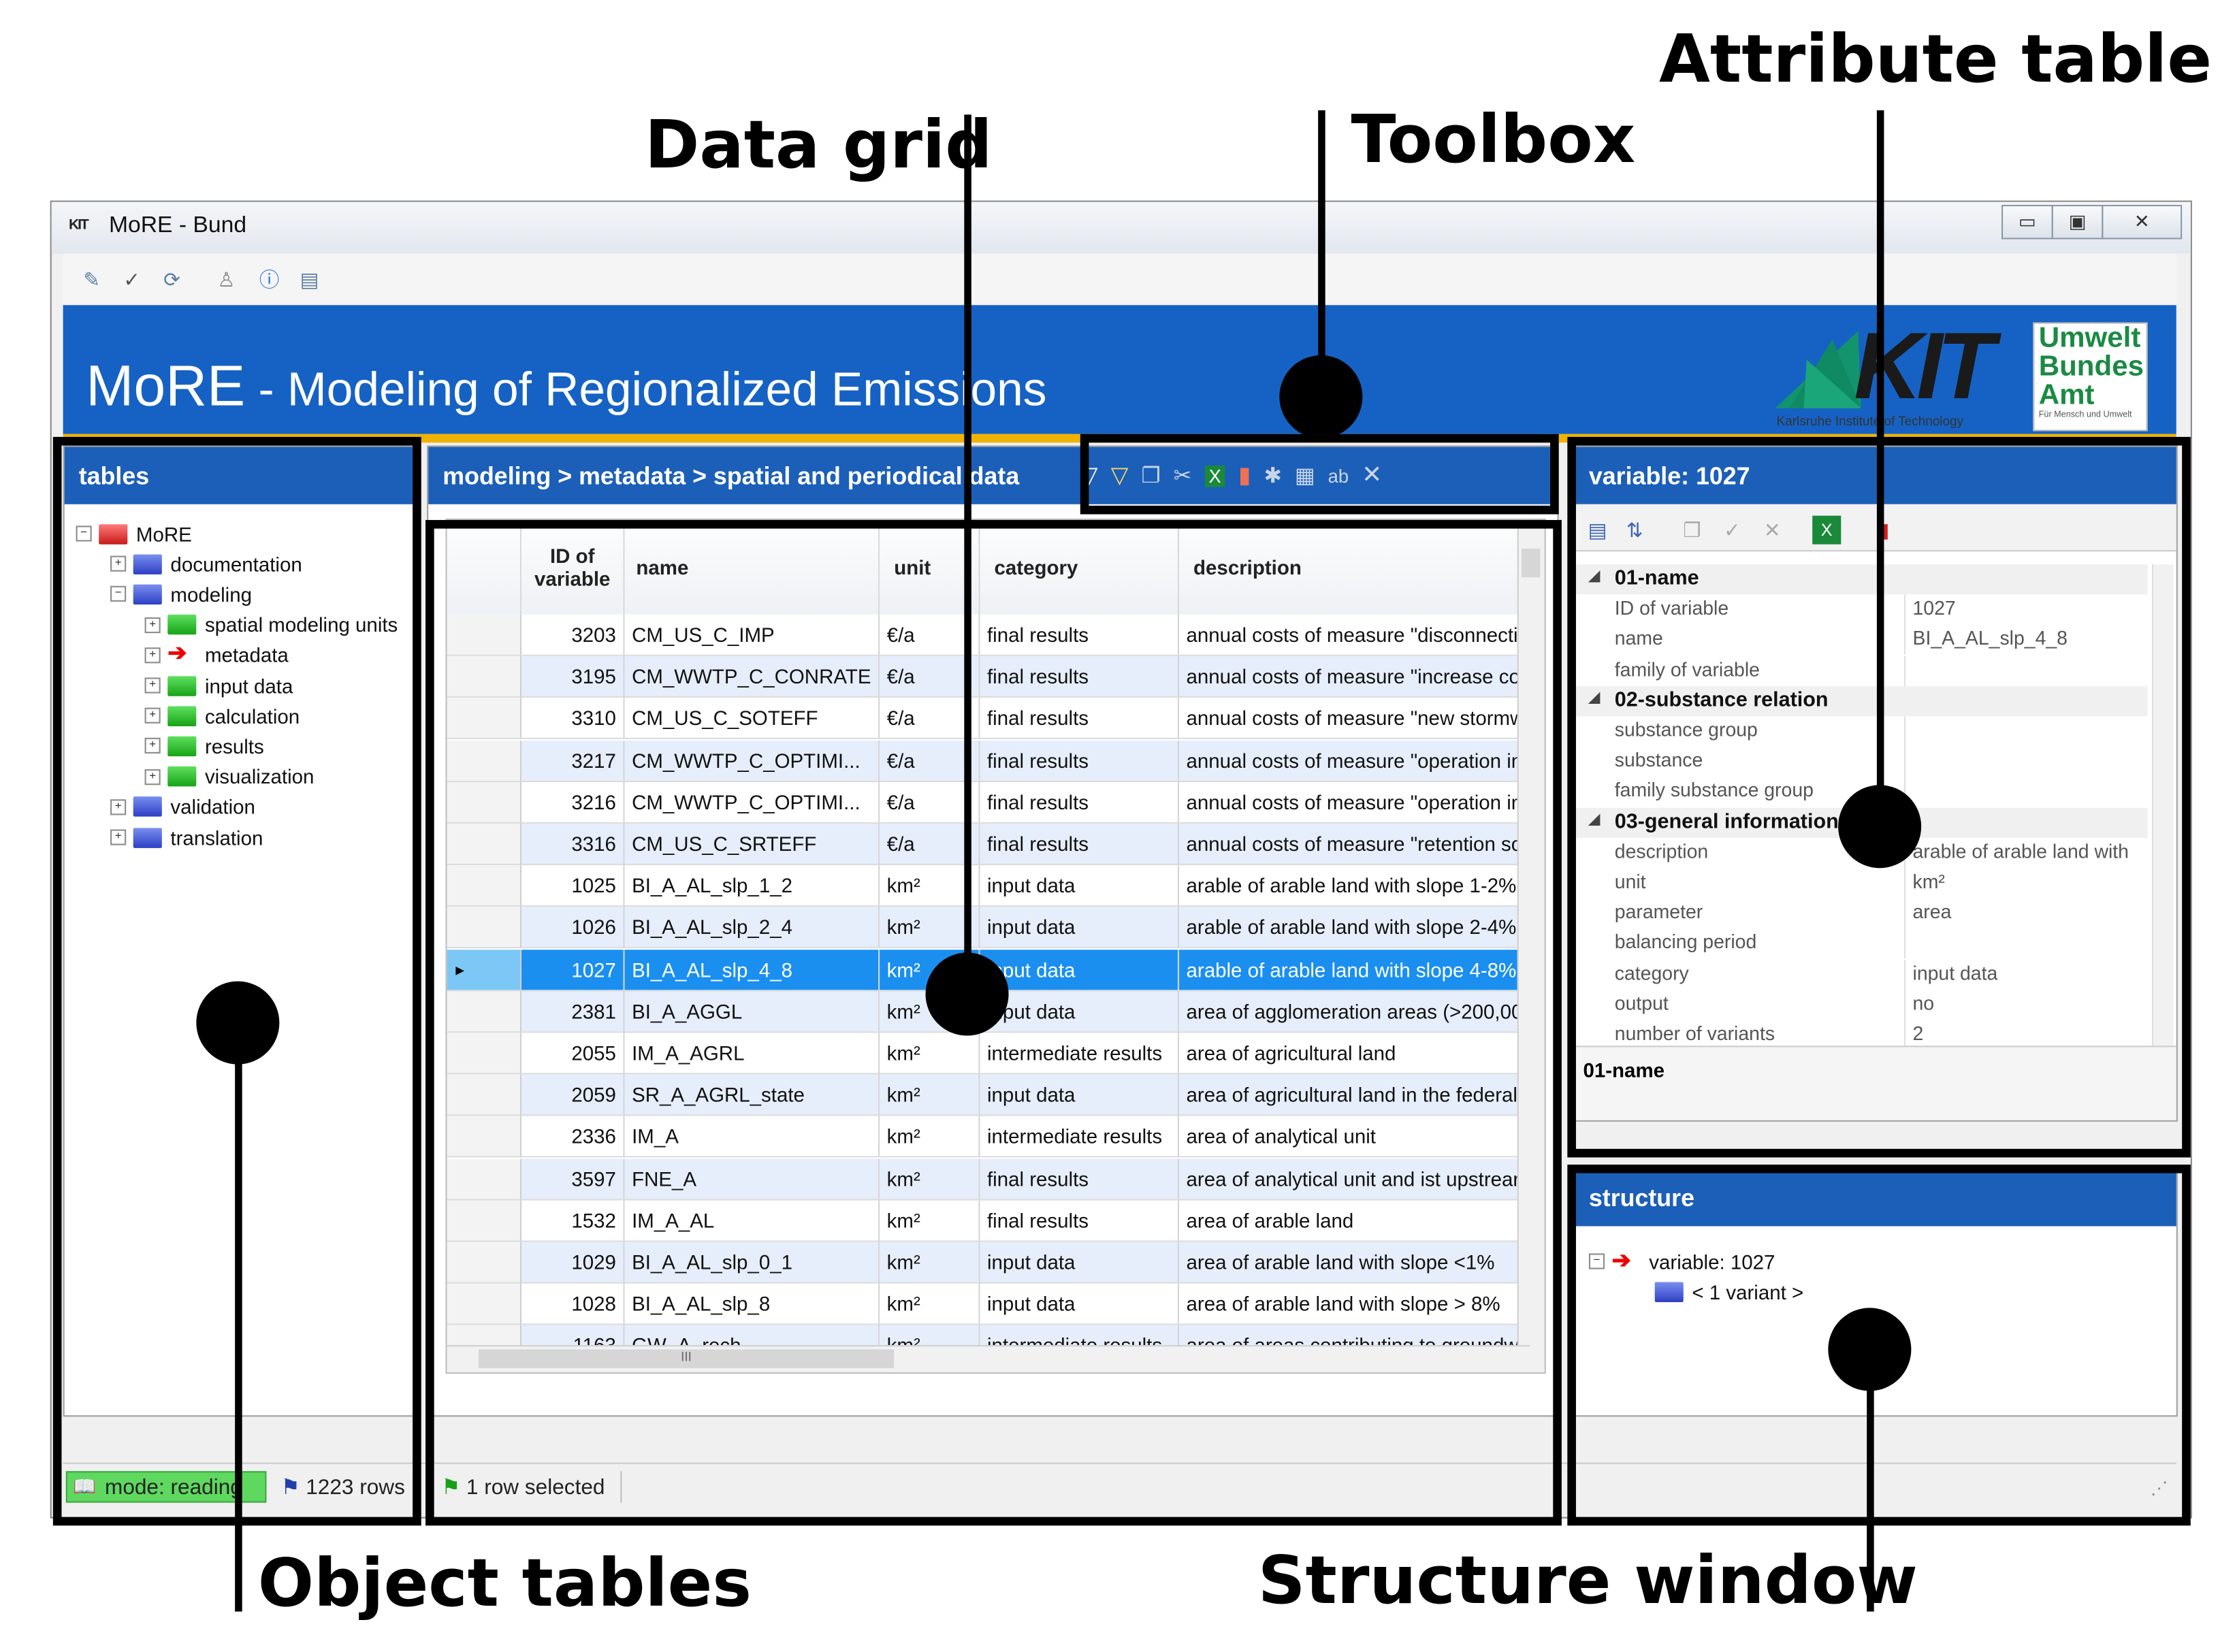  What do you see at coordinates (1321, 253) in the screenshot?
I see `leader-line-toolbox` at bounding box center [1321, 253].